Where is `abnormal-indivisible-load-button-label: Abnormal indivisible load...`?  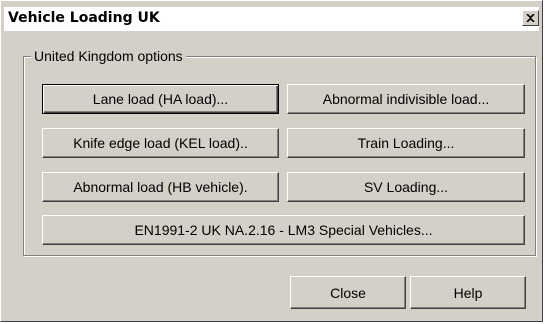 abnormal-indivisible-load-button-label: Abnormal indivisible load... is located at coordinates (406, 99).